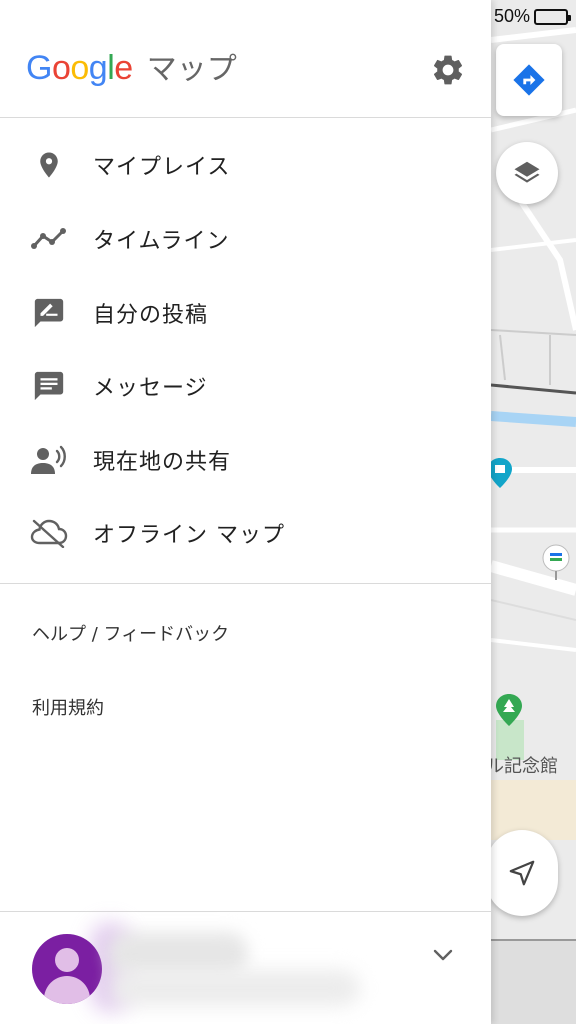  I want to click on timeline-icon, so click(49, 239).